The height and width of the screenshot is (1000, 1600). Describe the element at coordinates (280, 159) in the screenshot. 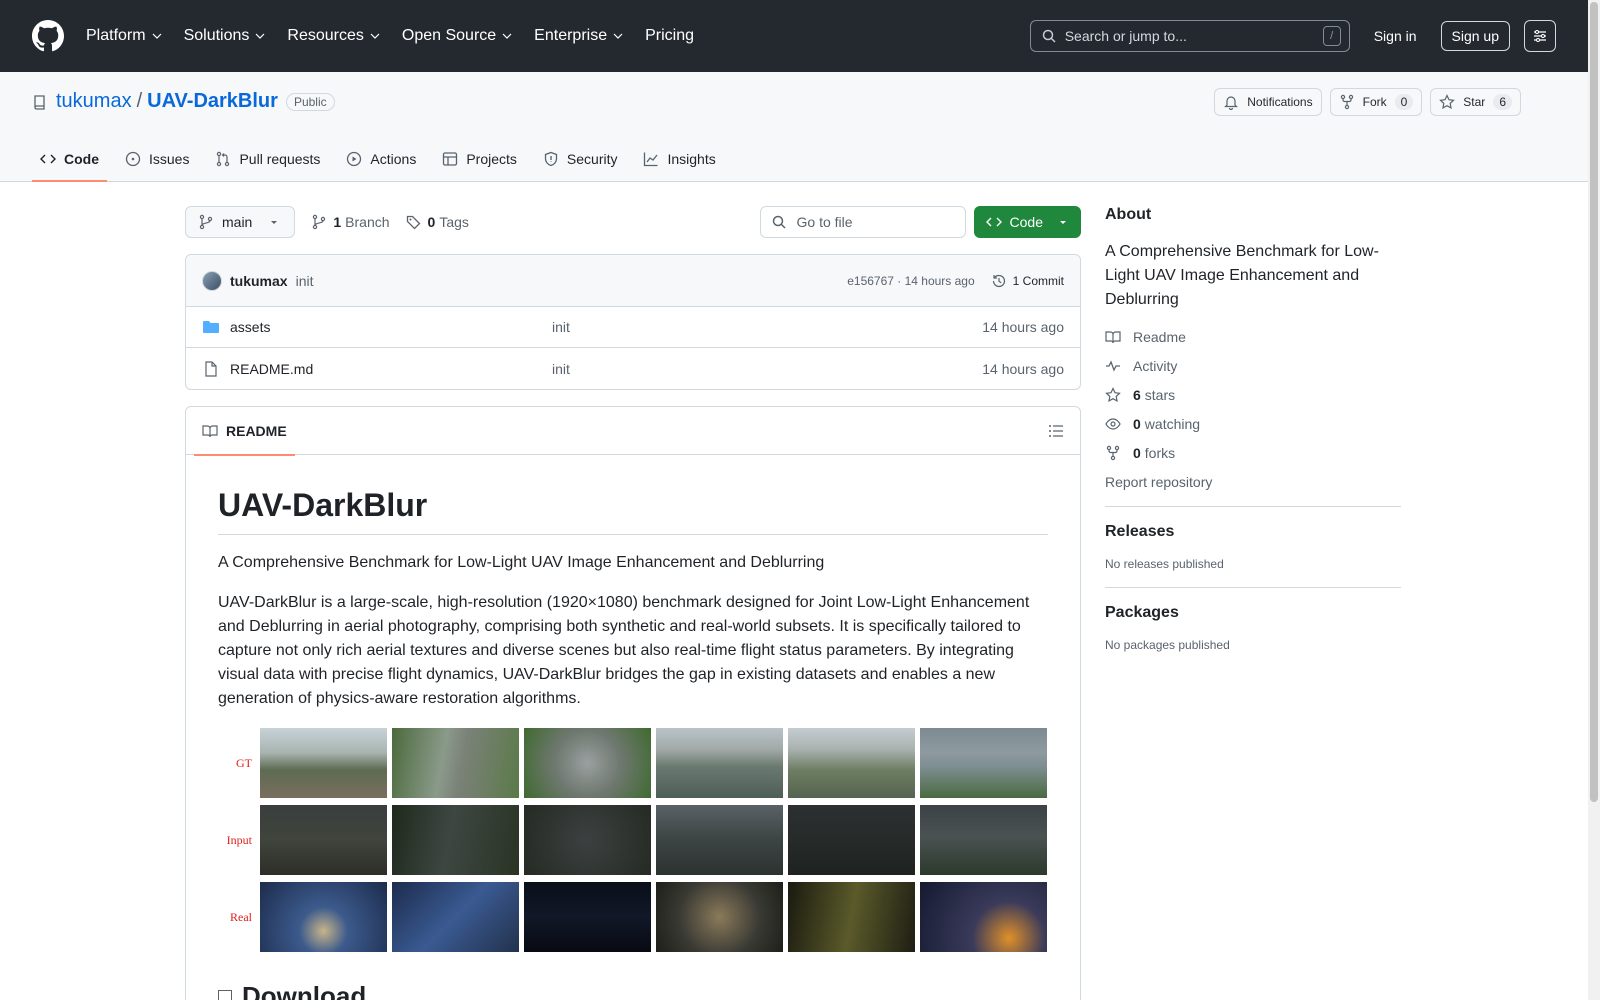

I see `tab-label: Pull requests` at that location.